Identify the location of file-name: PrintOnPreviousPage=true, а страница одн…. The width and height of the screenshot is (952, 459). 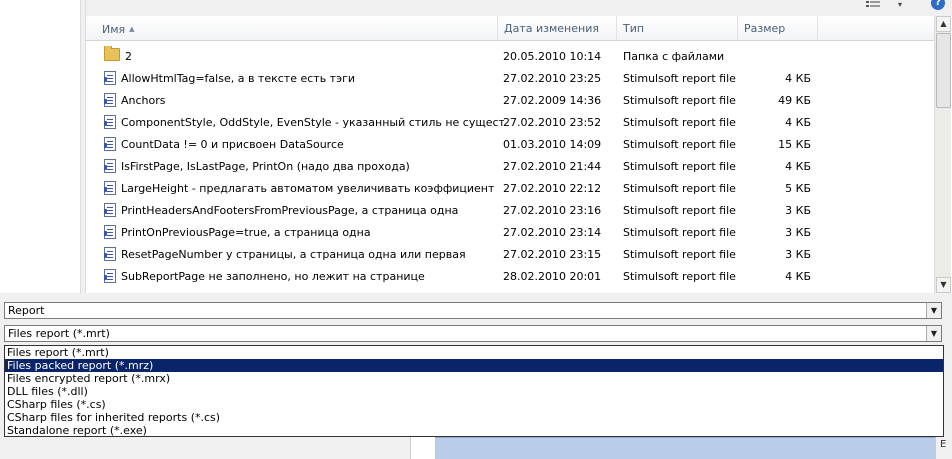
(246, 232).